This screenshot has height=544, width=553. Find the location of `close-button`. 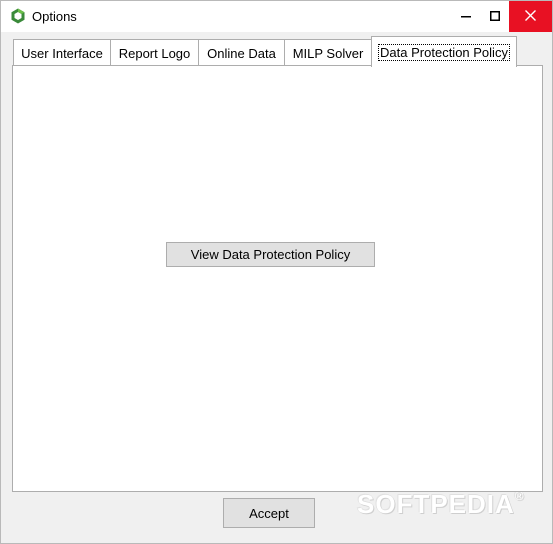

close-button is located at coordinates (530, 16).